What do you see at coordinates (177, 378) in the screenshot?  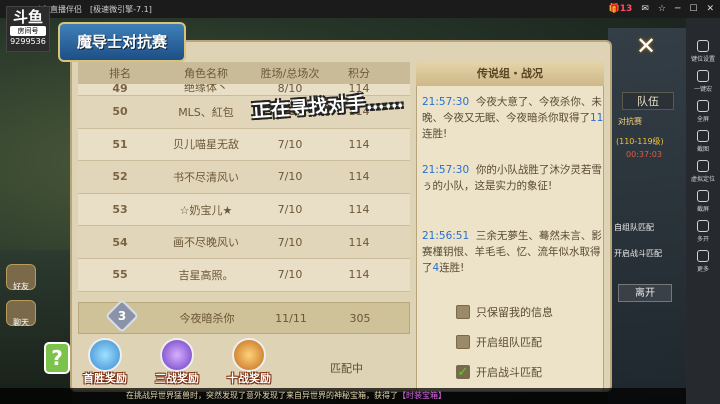 I see `reward-label: 三战奖励` at bounding box center [177, 378].